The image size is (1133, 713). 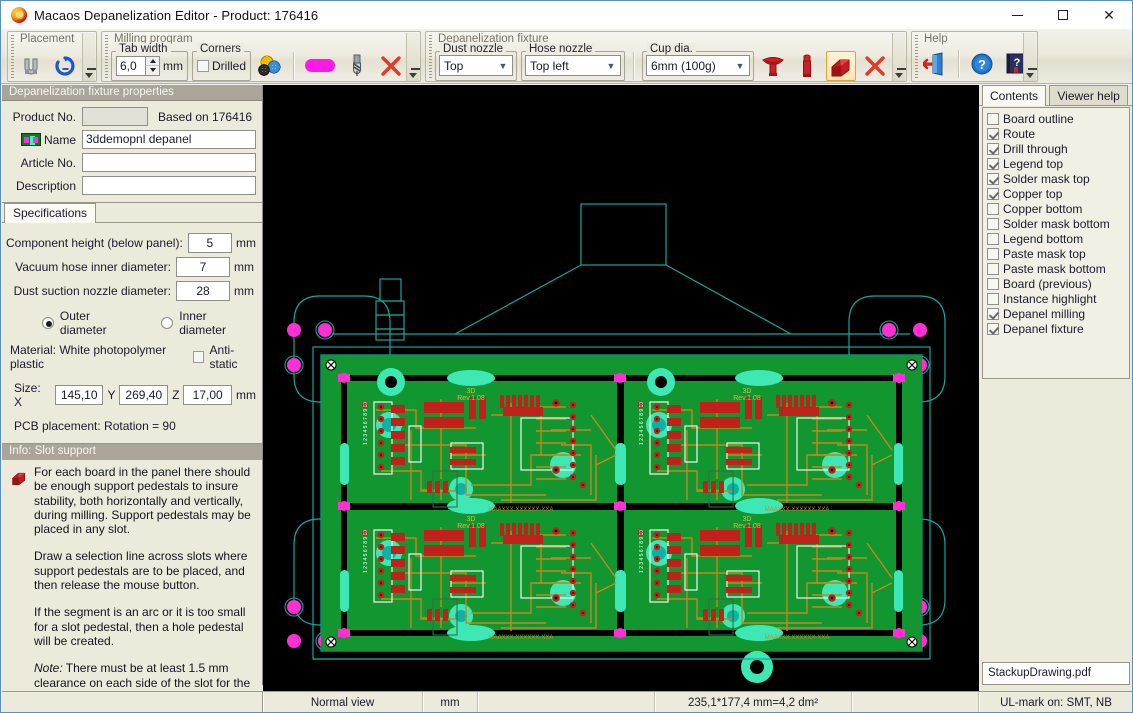 I want to click on layer-item-copper-bottom: Copper bottom, so click(x=1057, y=208).